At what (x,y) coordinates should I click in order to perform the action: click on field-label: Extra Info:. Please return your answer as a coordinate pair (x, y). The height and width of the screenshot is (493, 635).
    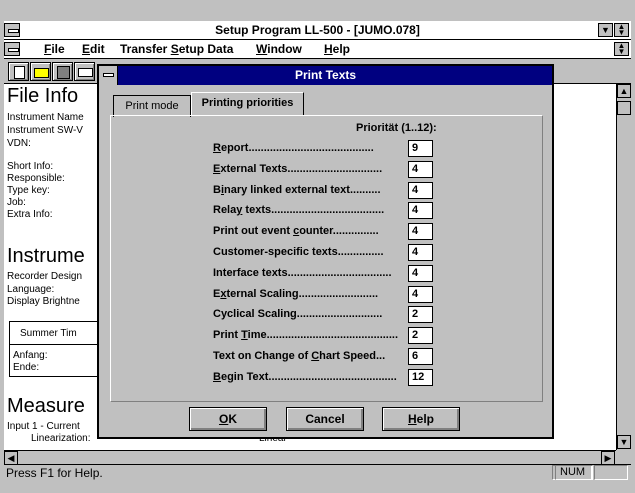
    Looking at the image, I should click on (30, 214).